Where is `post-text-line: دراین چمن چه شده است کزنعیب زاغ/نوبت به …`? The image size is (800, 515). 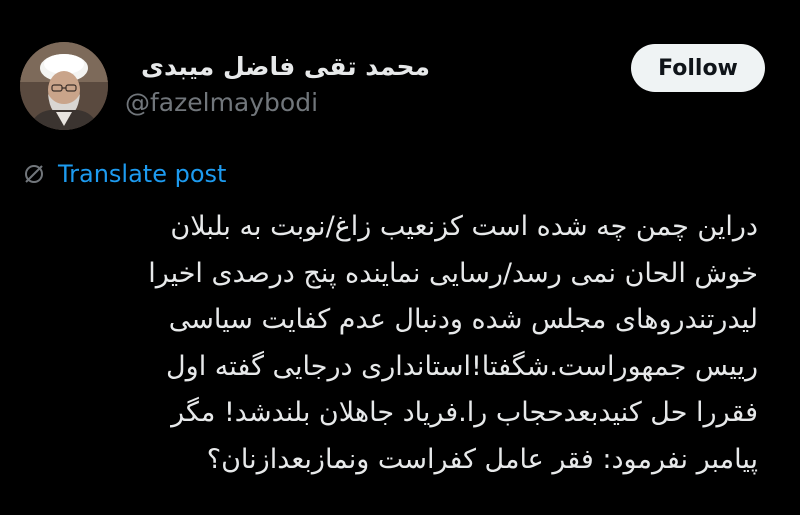
post-text-line: دراین چمن چه شده است کزنعیب زاغ/نوبت به … is located at coordinates (464, 226).